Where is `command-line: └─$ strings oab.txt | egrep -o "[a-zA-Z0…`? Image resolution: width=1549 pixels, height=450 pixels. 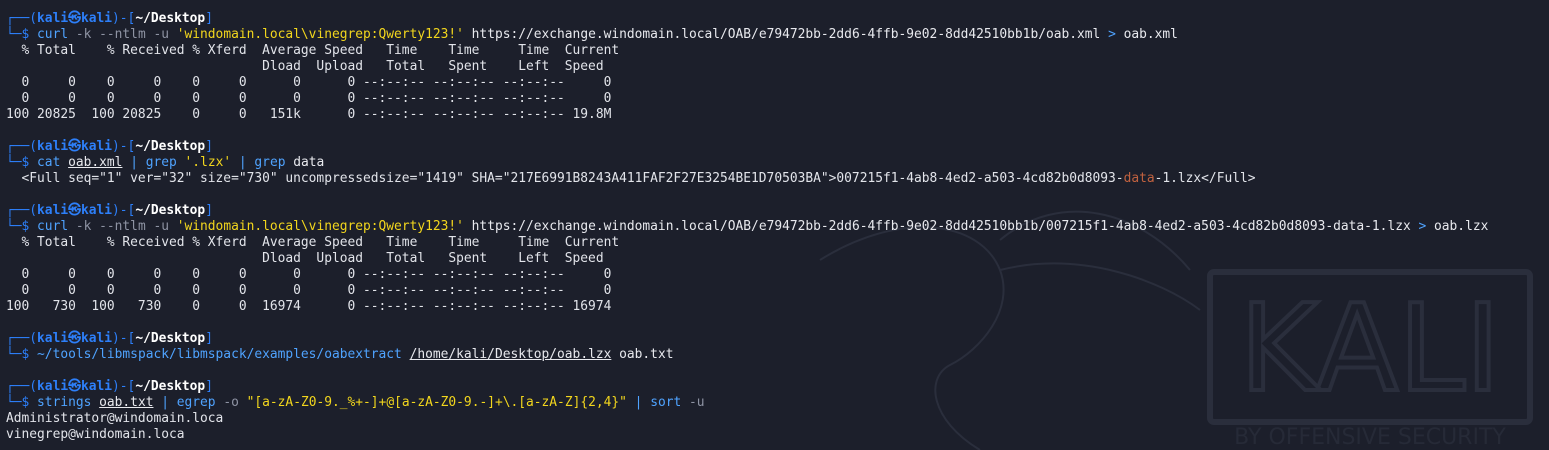
command-line: └─$ strings oab.txt | egrep -o "[a-zA-Z0… is located at coordinates (355, 403).